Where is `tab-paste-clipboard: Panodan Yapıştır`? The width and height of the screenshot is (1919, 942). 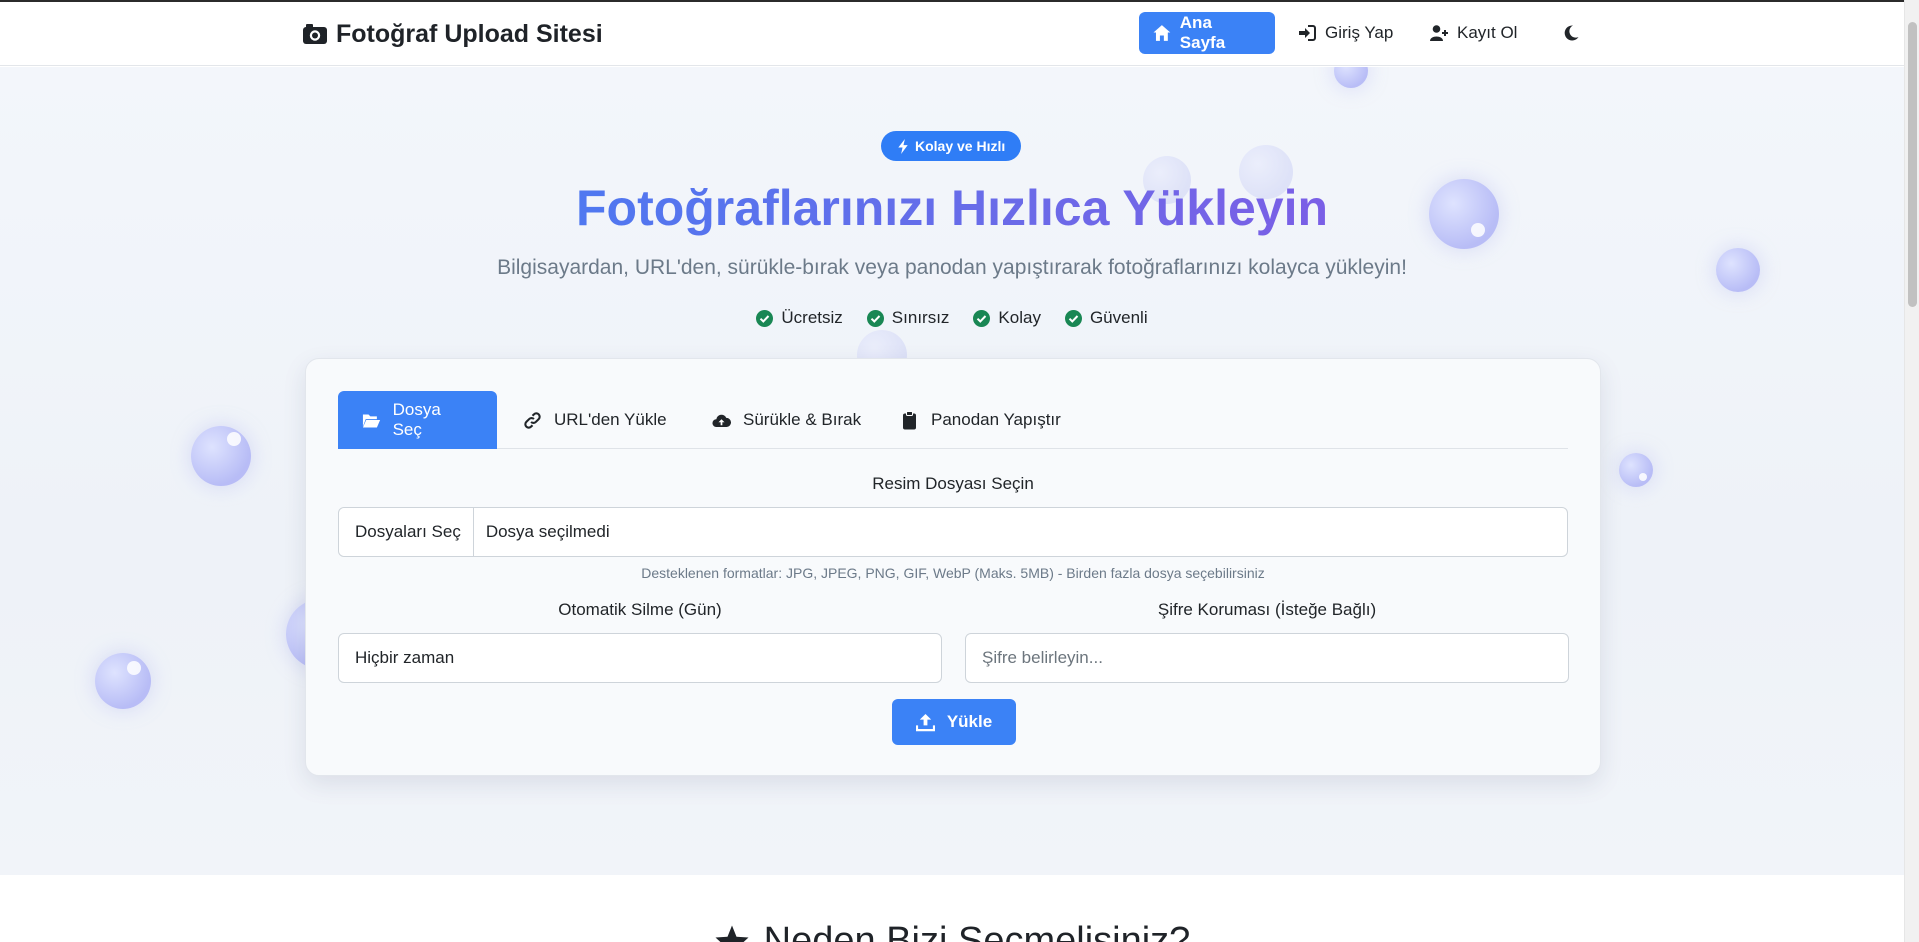
tab-paste-clipboard: Panodan Yapıştır is located at coordinates (980, 420).